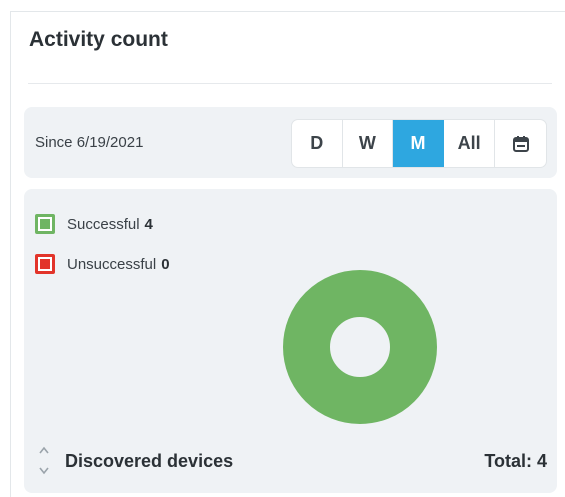 This screenshot has height=497, width=565. I want to click on range-all-button: All, so click(470, 143).